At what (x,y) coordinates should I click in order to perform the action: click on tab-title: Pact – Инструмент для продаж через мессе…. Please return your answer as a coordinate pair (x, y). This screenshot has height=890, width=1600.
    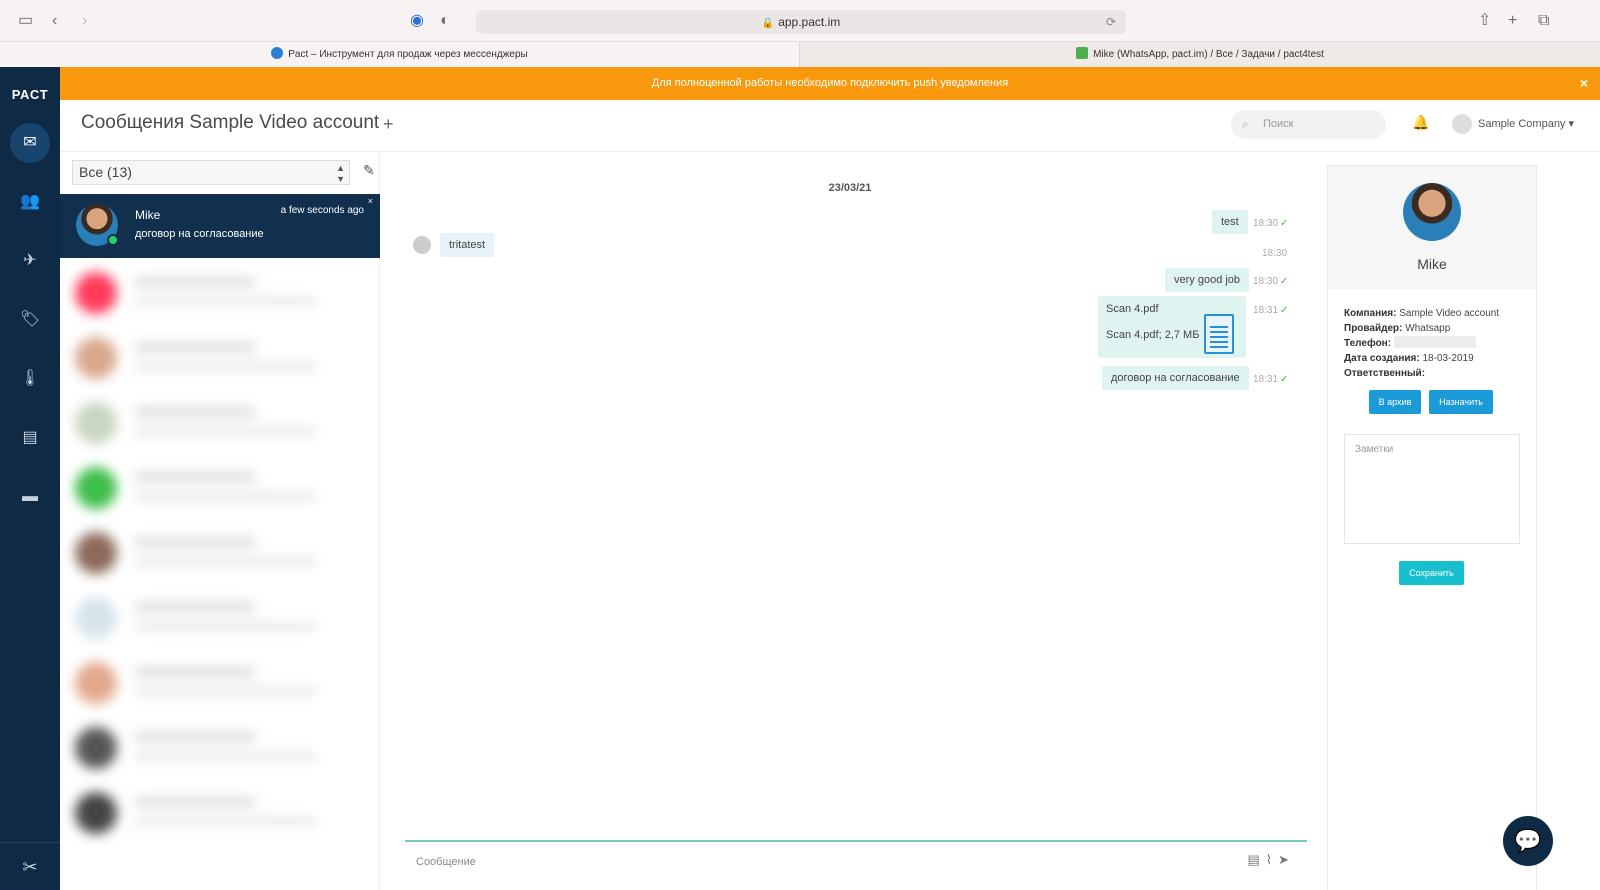
    Looking at the image, I should click on (408, 54).